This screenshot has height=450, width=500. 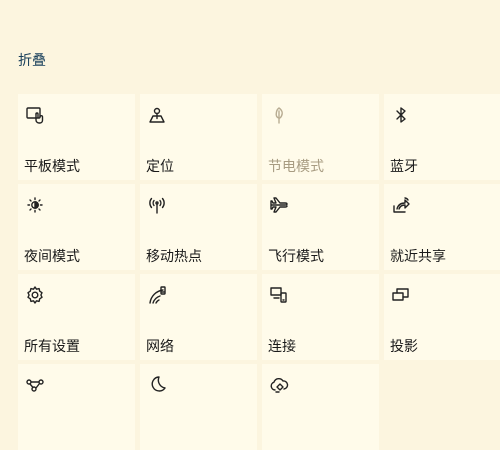 What do you see at coordinates (320, 317) in the screenshot?
I see `tile-connect: 连接` at bounding box center [320, 317].